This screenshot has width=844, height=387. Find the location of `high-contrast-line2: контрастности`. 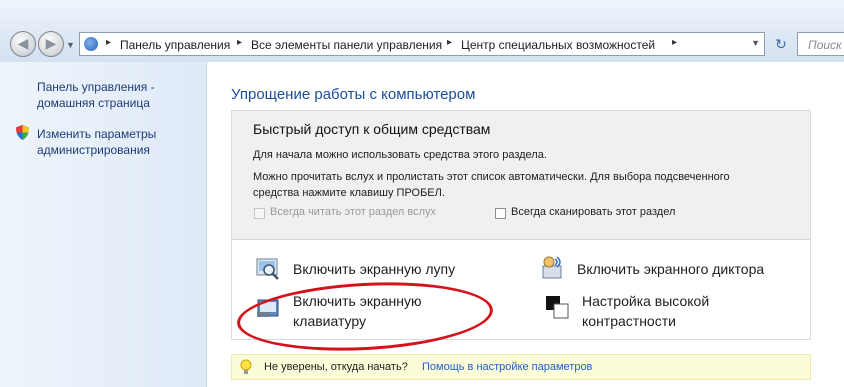

high-contrast-line2: контрастности is located at coordinates (629, 321).